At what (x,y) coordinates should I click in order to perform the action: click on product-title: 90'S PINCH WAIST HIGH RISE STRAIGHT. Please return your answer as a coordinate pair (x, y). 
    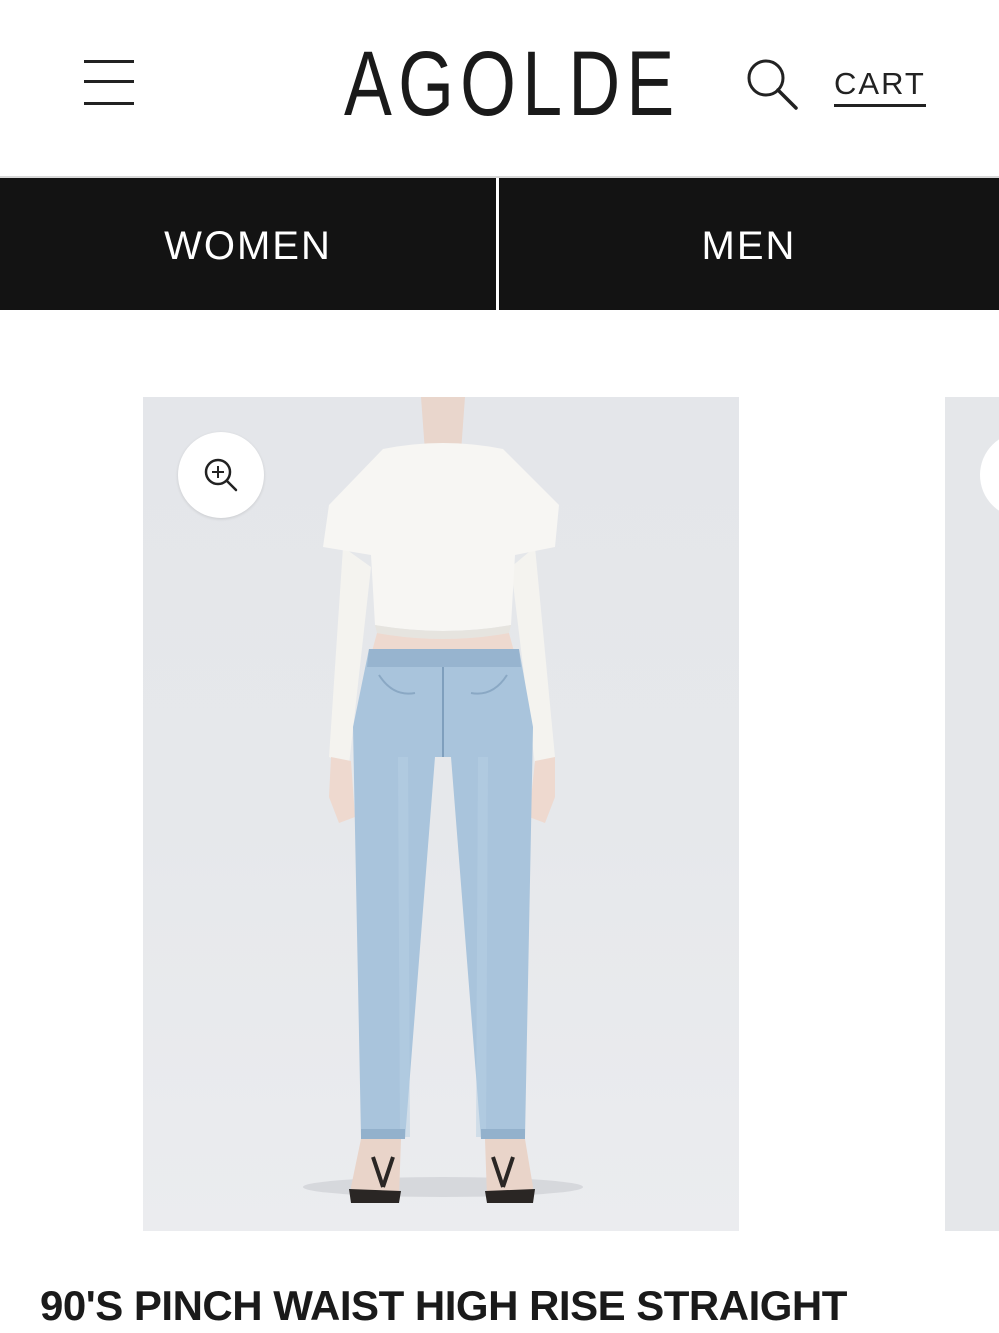
    Looking at the image, I should click on (443, 1306).